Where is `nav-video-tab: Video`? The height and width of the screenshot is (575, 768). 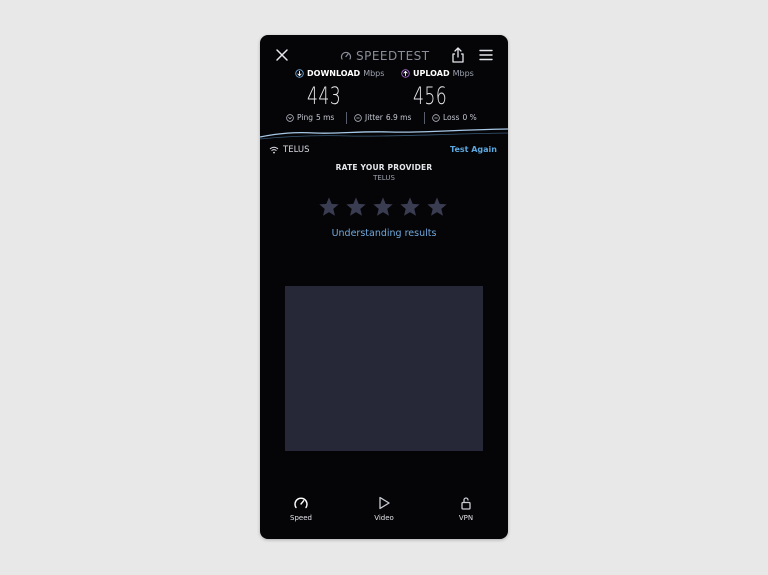
nav-video-tab: Video is located at coordinates (384, 512).